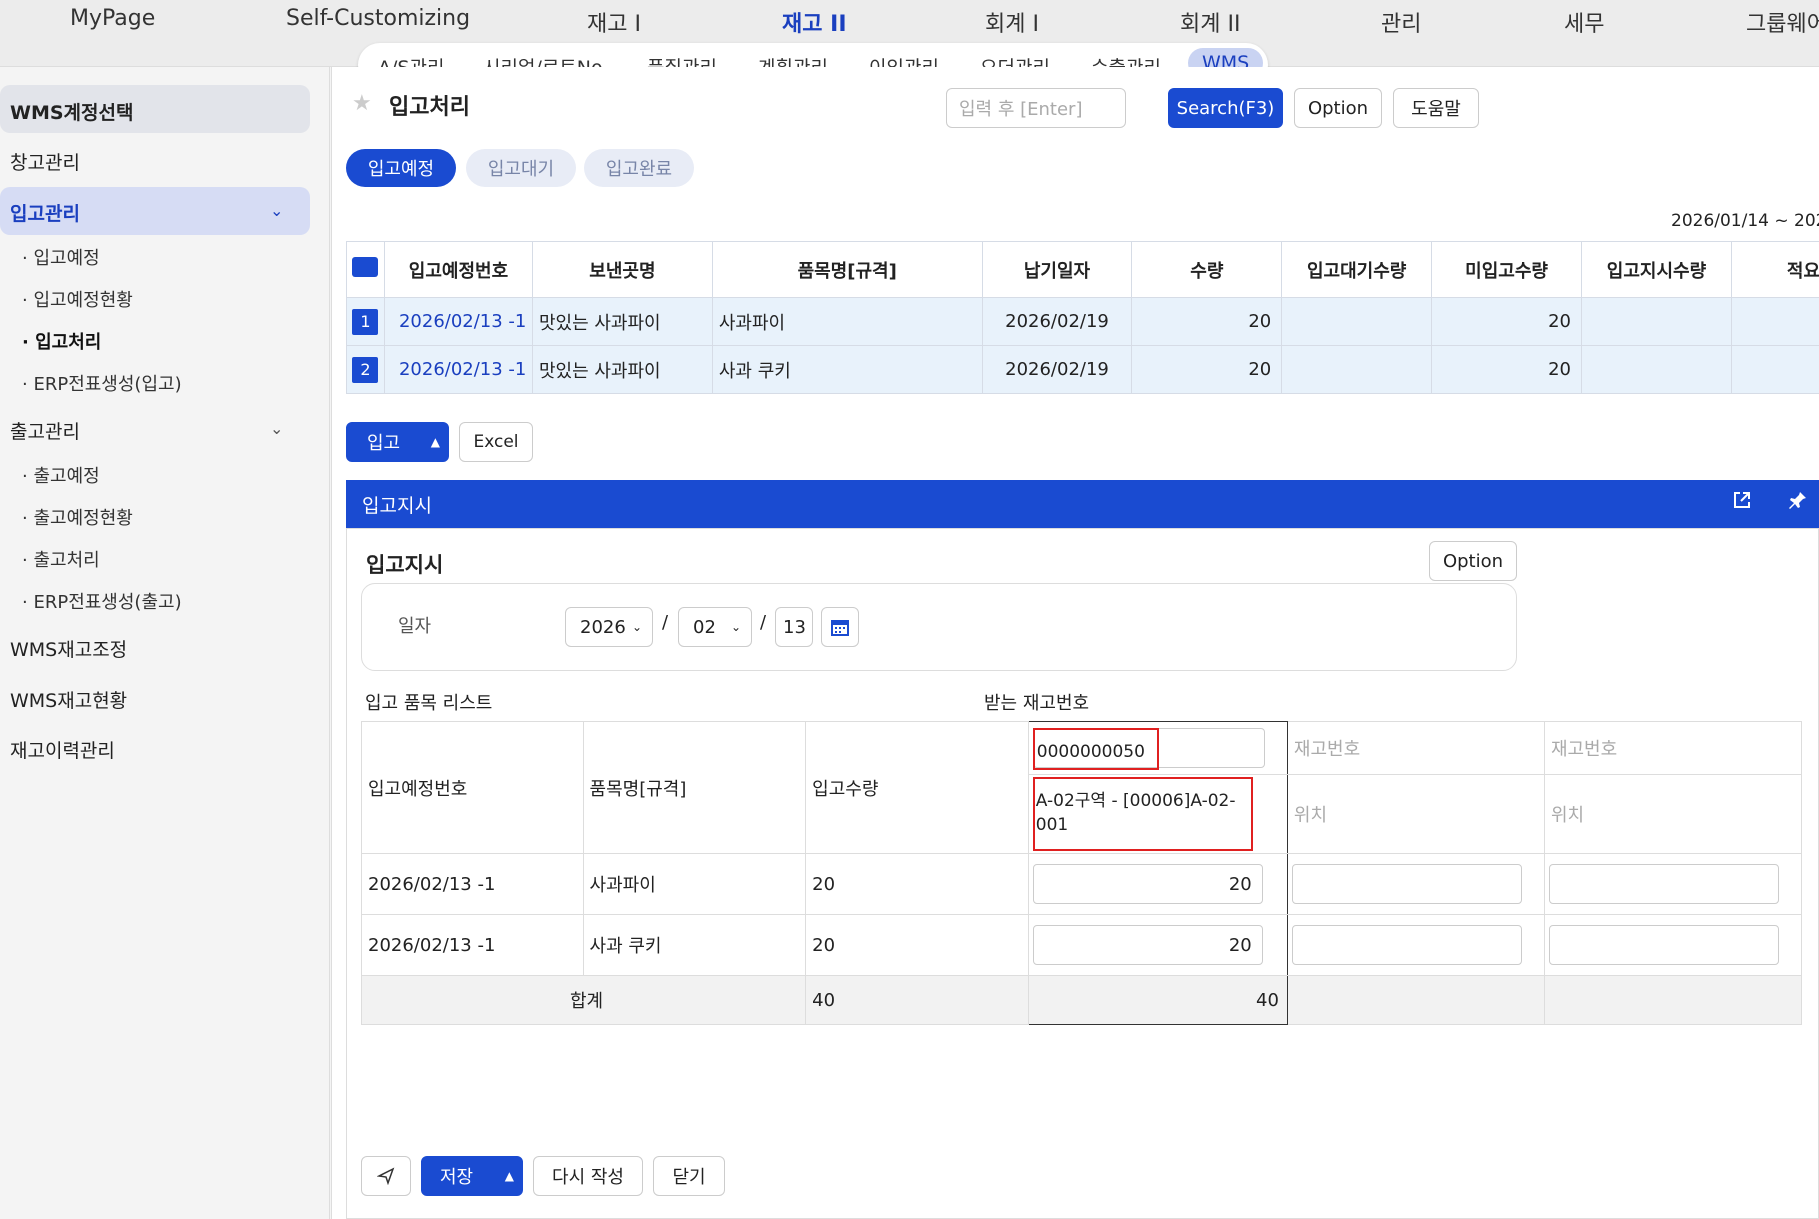 The image size is (1819, 1219). I want to click on nav-tax: 세무, so click(1584, 22).